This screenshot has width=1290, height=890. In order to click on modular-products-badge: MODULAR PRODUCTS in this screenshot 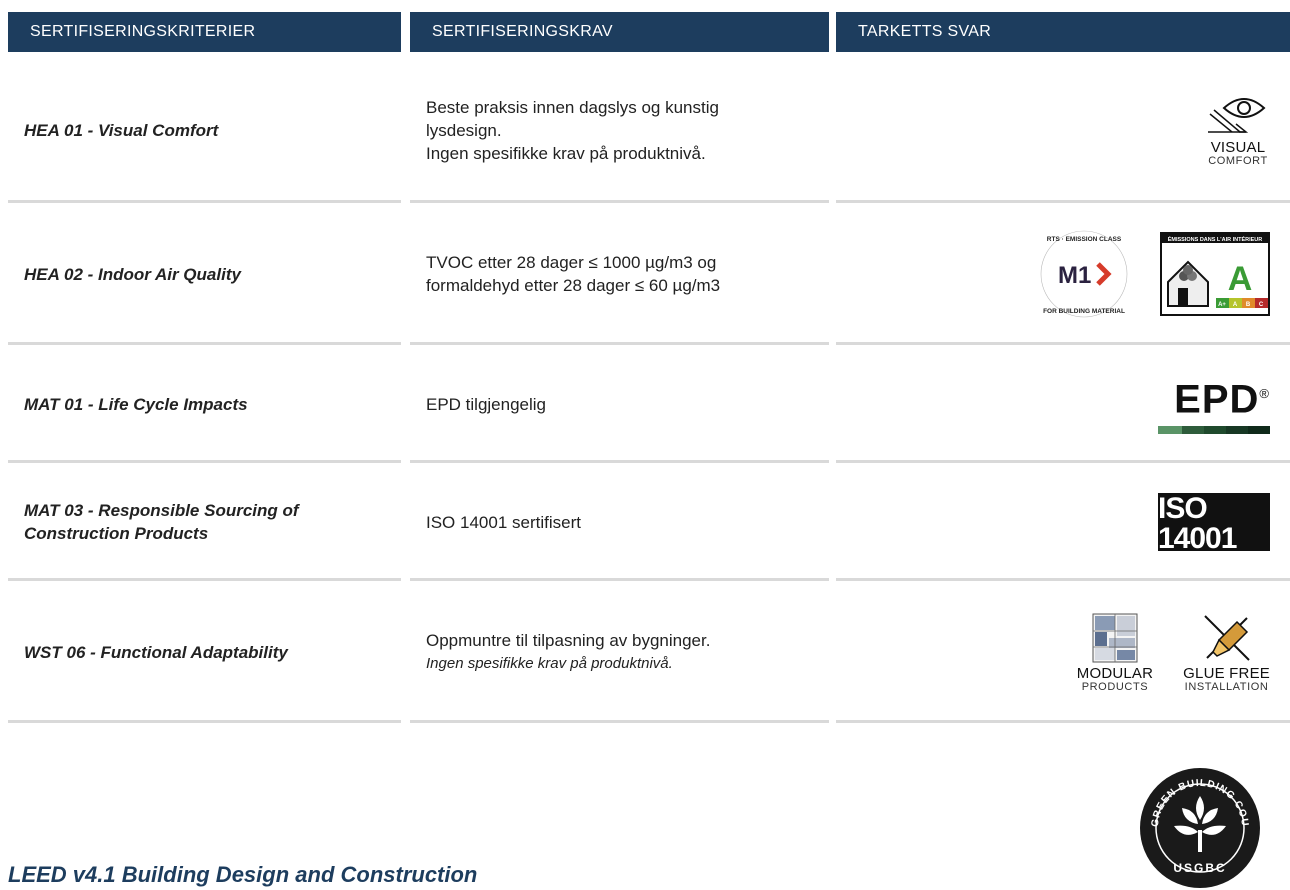, I will do `click(1115, 652)`.